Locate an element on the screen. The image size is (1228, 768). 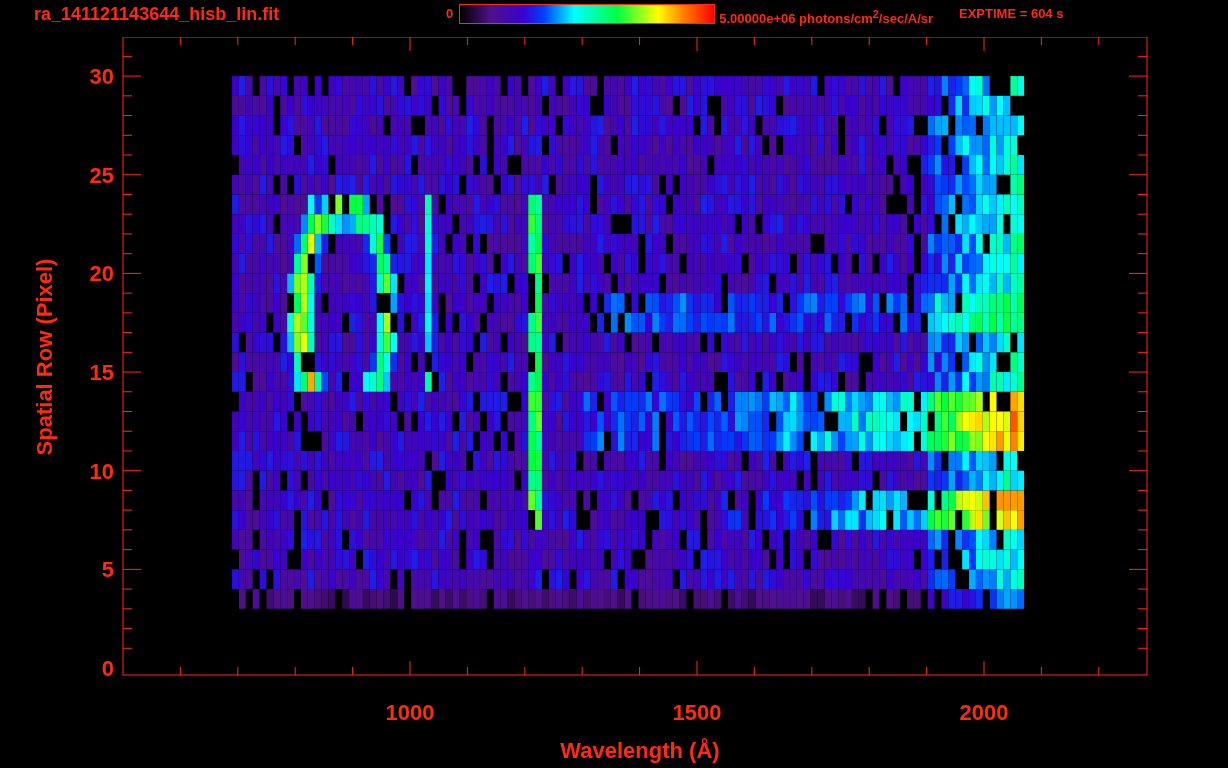
colorbar-min-label: 0 is located at coordinates (450, 14).